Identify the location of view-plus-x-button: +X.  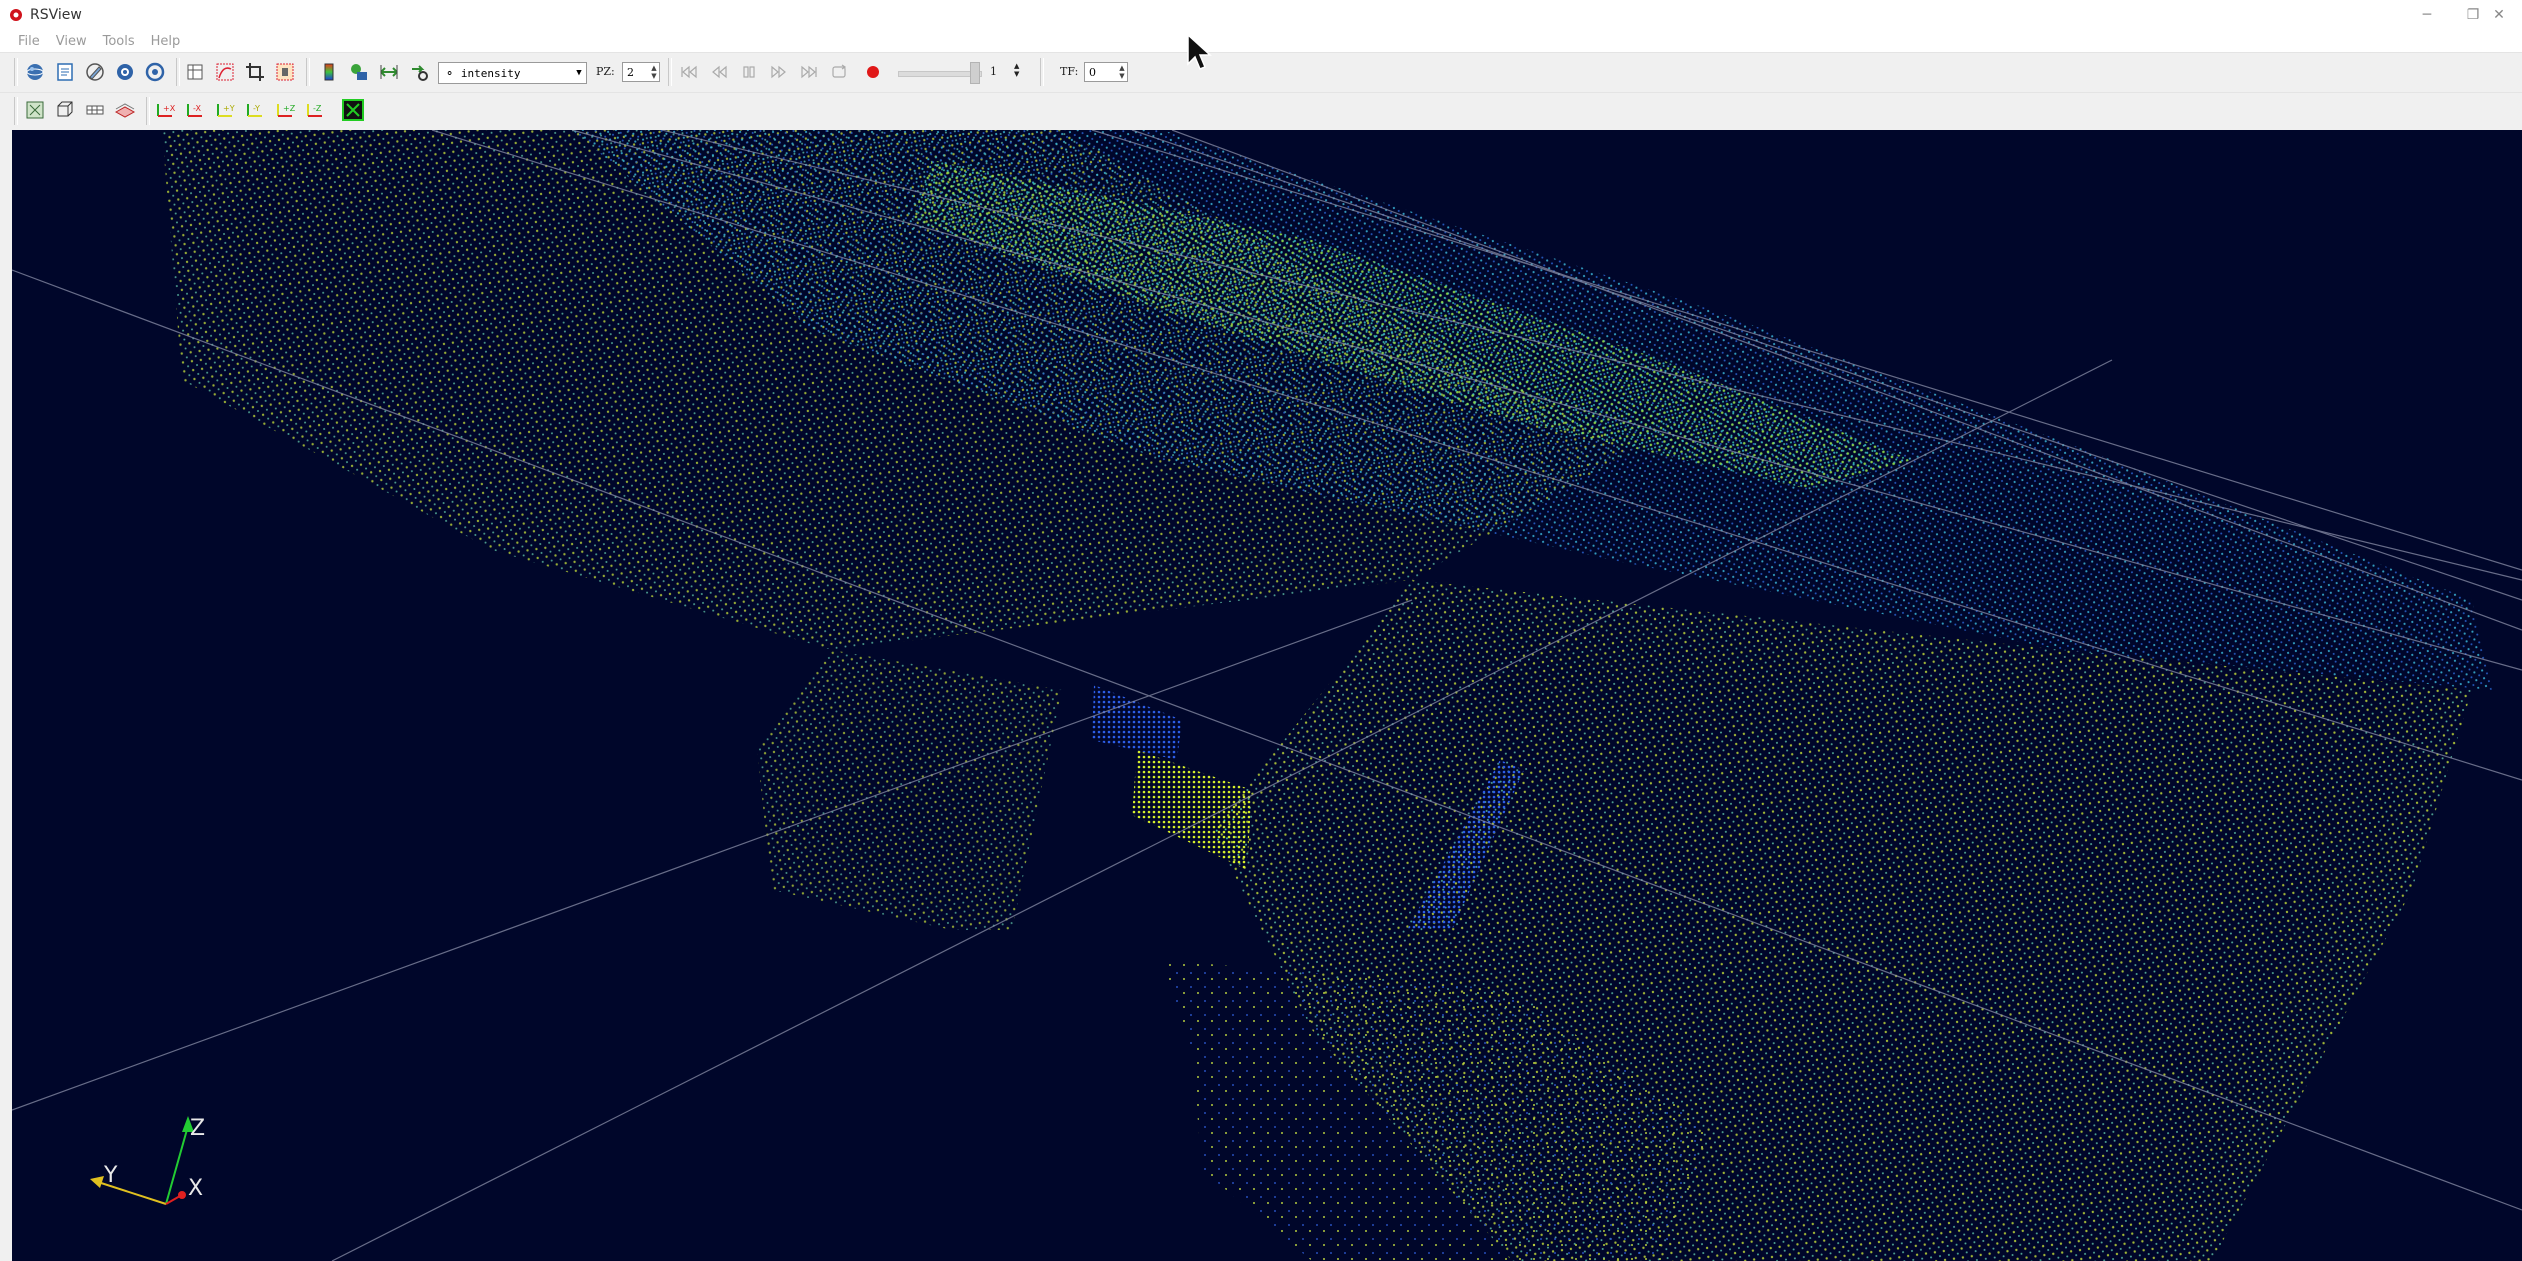
(165, 110).